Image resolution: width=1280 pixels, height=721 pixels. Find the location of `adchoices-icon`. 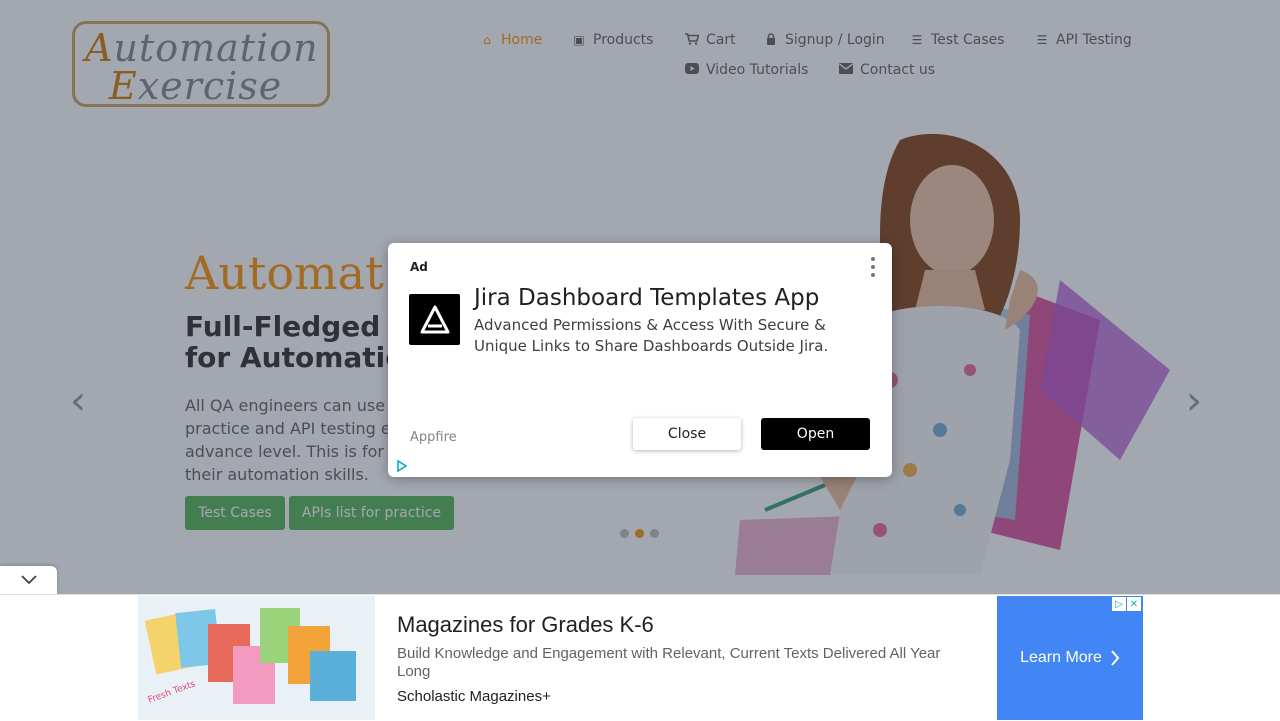

adchoices-icon is located at coordinates (402, 466).